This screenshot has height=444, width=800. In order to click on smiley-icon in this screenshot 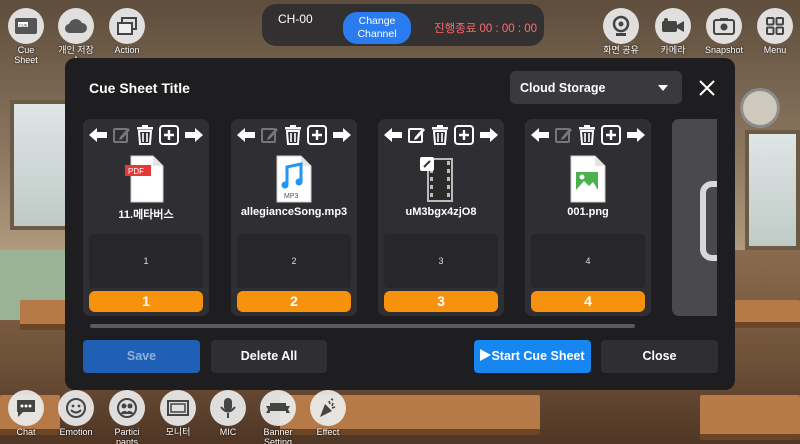, I will do `click(76, 408)`.